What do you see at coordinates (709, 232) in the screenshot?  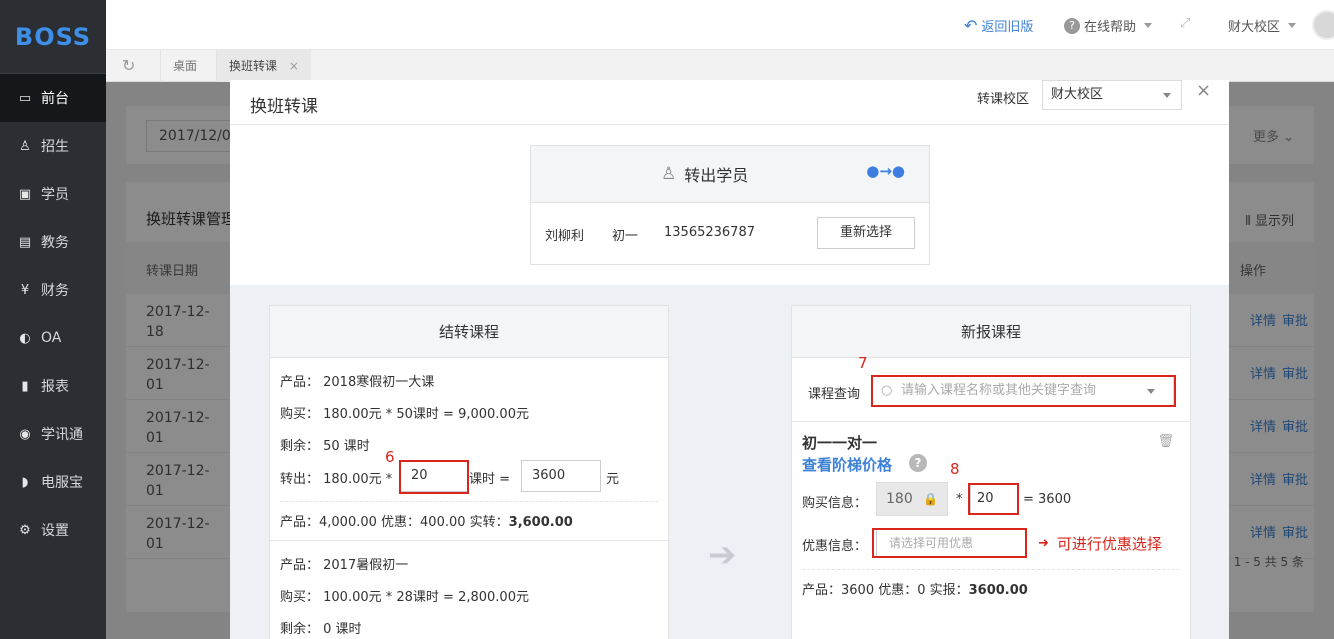 I see `student-phone: 13565236787` at bounding box center [709, 232].